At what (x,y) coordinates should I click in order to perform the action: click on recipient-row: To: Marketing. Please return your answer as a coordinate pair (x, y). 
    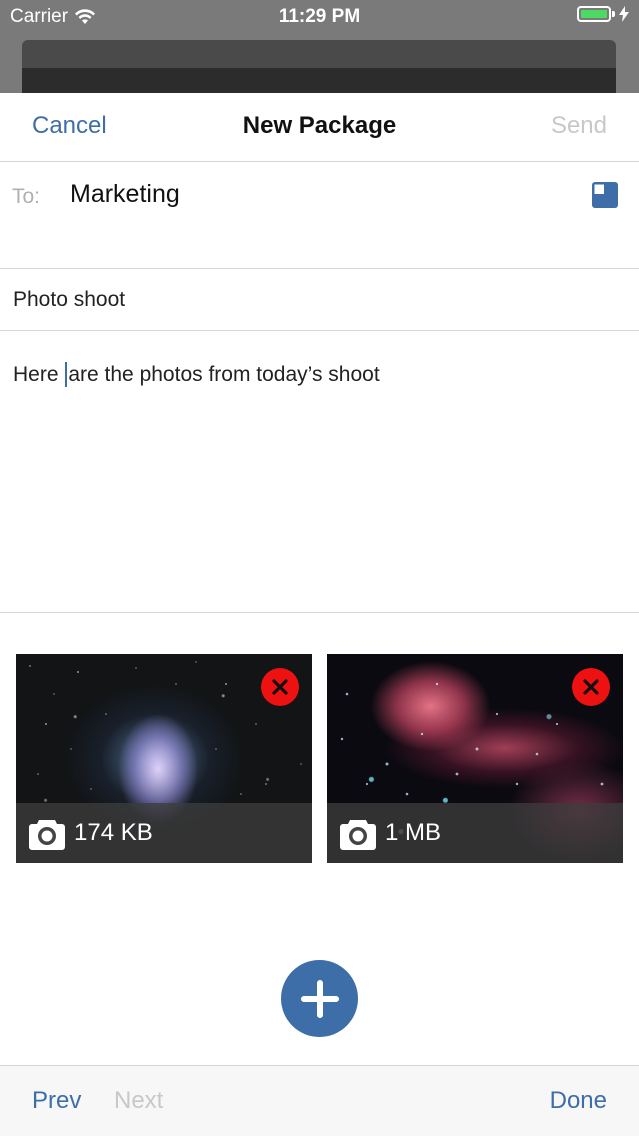
    Looking at the image, I should click on (319, 215).